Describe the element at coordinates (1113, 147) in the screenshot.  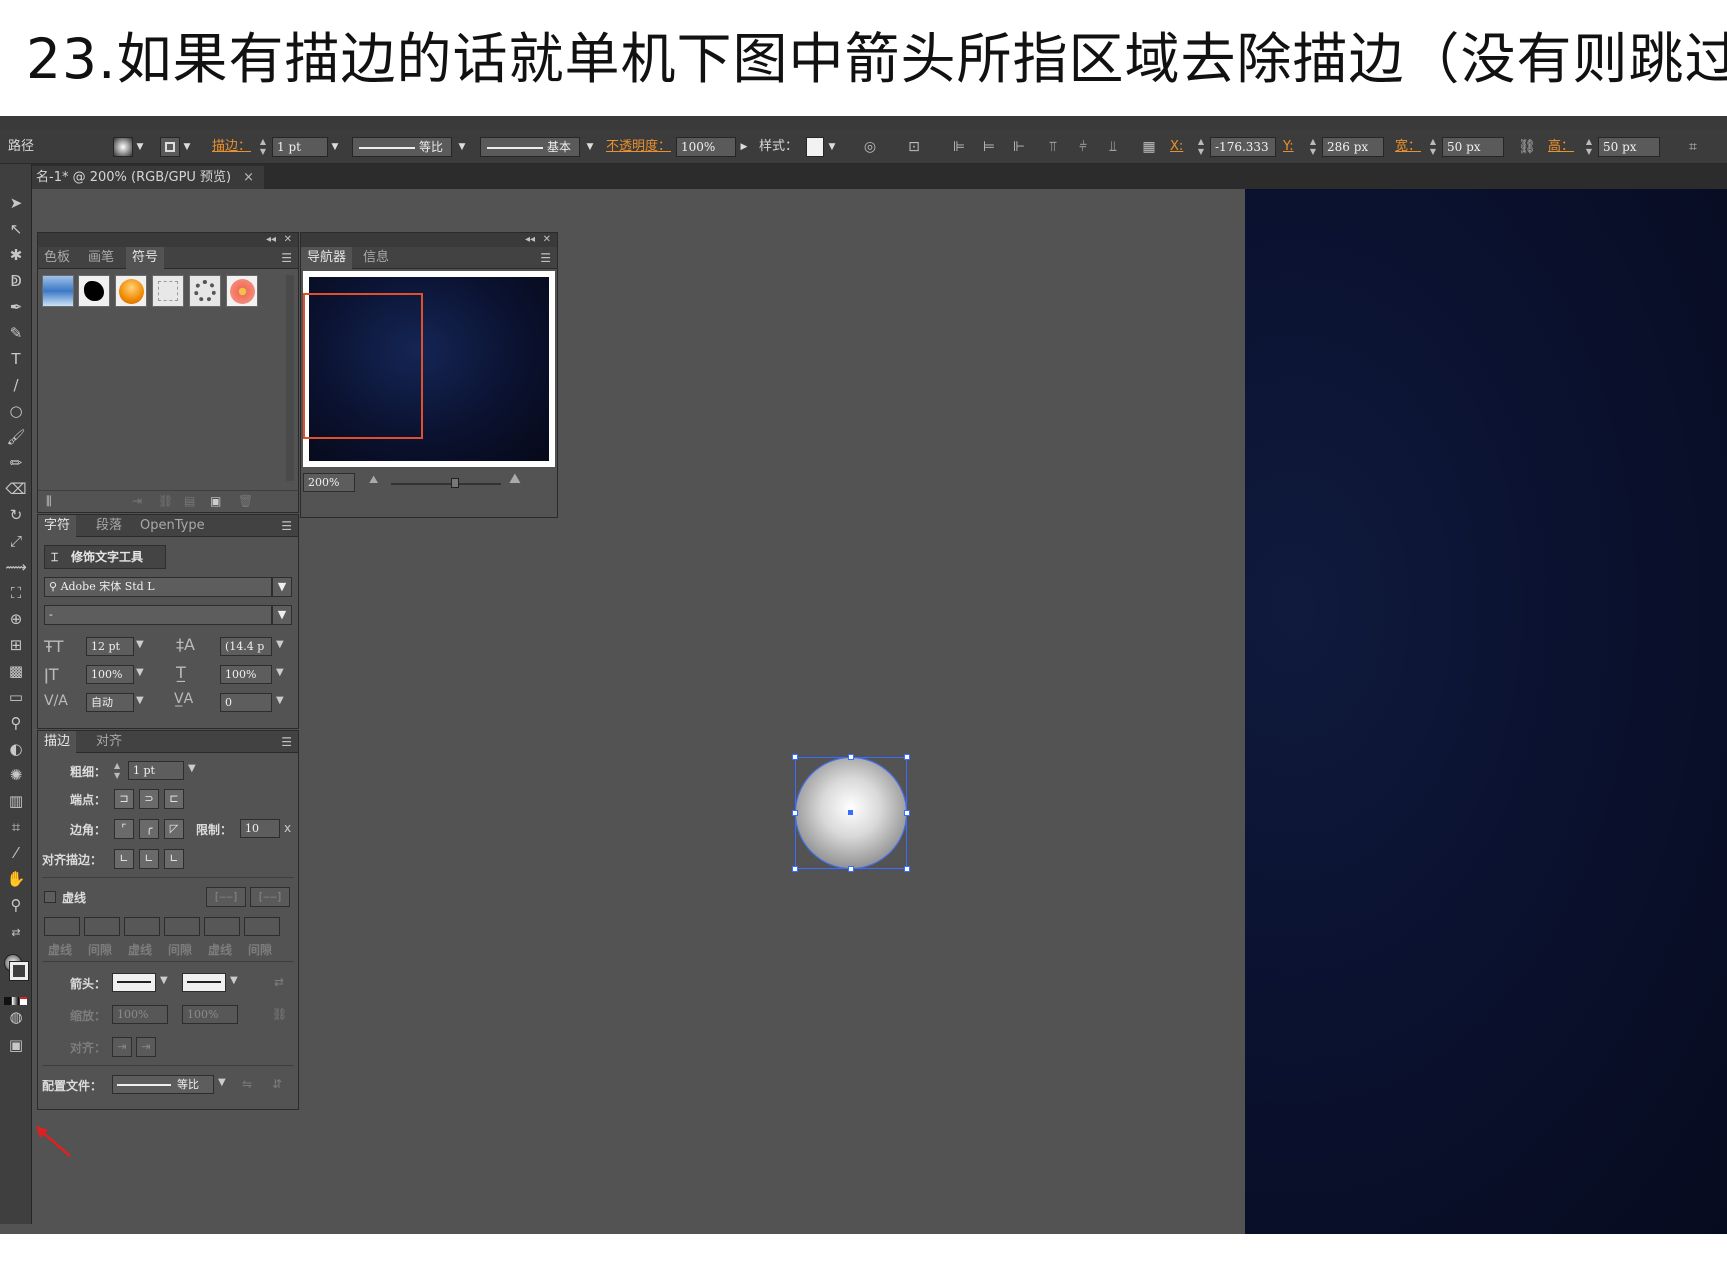
I see `align-bottom-icon: ⫫` at that location.